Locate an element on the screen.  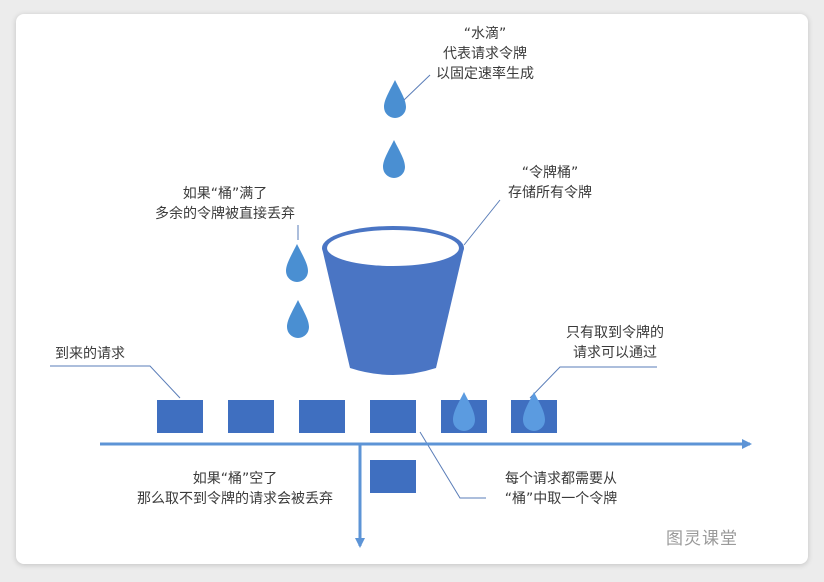
bucket-full-label-line1: 如果“桶”满了 is located at coordinates (225, 194).